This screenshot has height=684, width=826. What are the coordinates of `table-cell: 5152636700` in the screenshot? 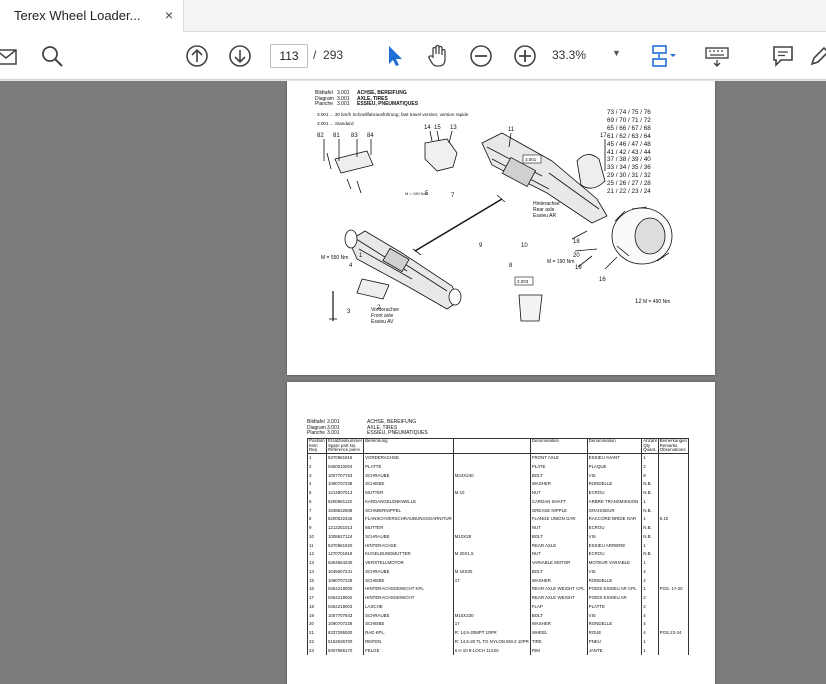 It's located at (345, 642).